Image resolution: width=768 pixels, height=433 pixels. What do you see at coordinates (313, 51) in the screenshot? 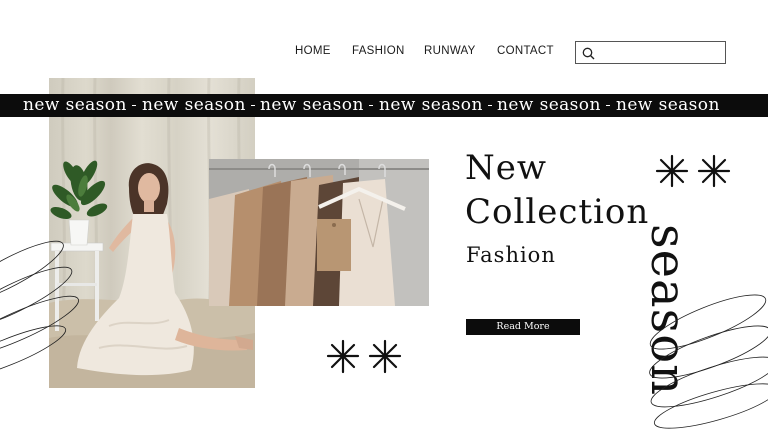
I see `nav-home-link: HOME` at bounding box center [313, 51].